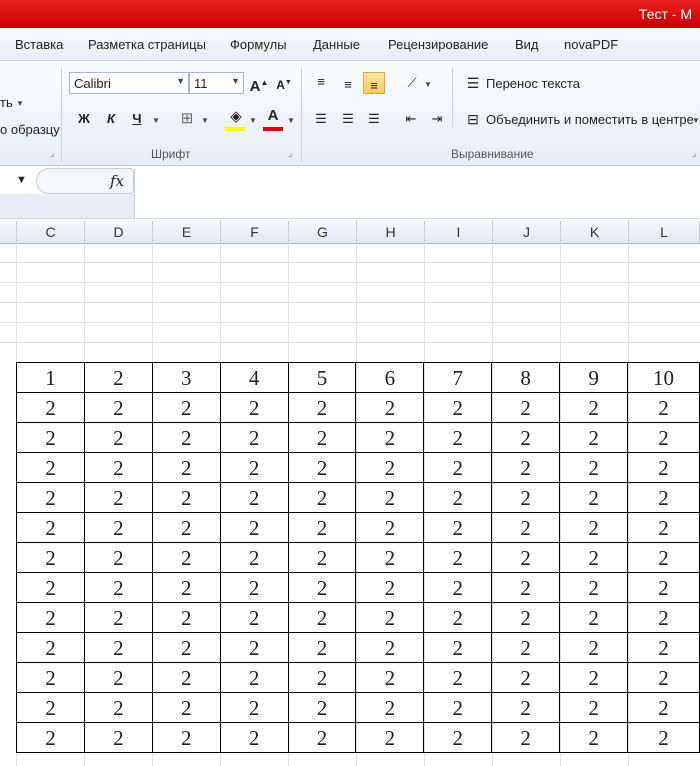  I want to click on column-header: D, so click(119, 232).